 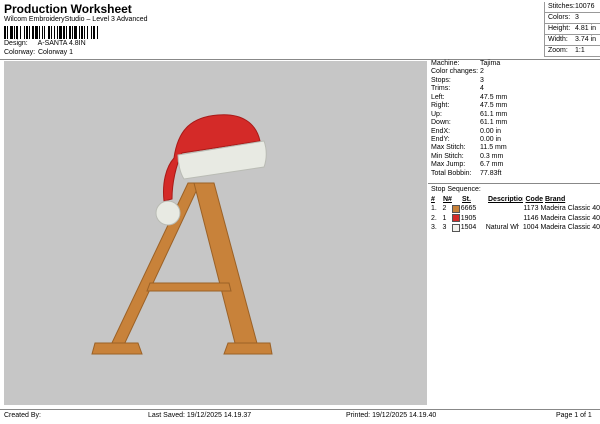 I want to click on colorway-row: Colorway: Colorway 1, so click(x=38, y=52).